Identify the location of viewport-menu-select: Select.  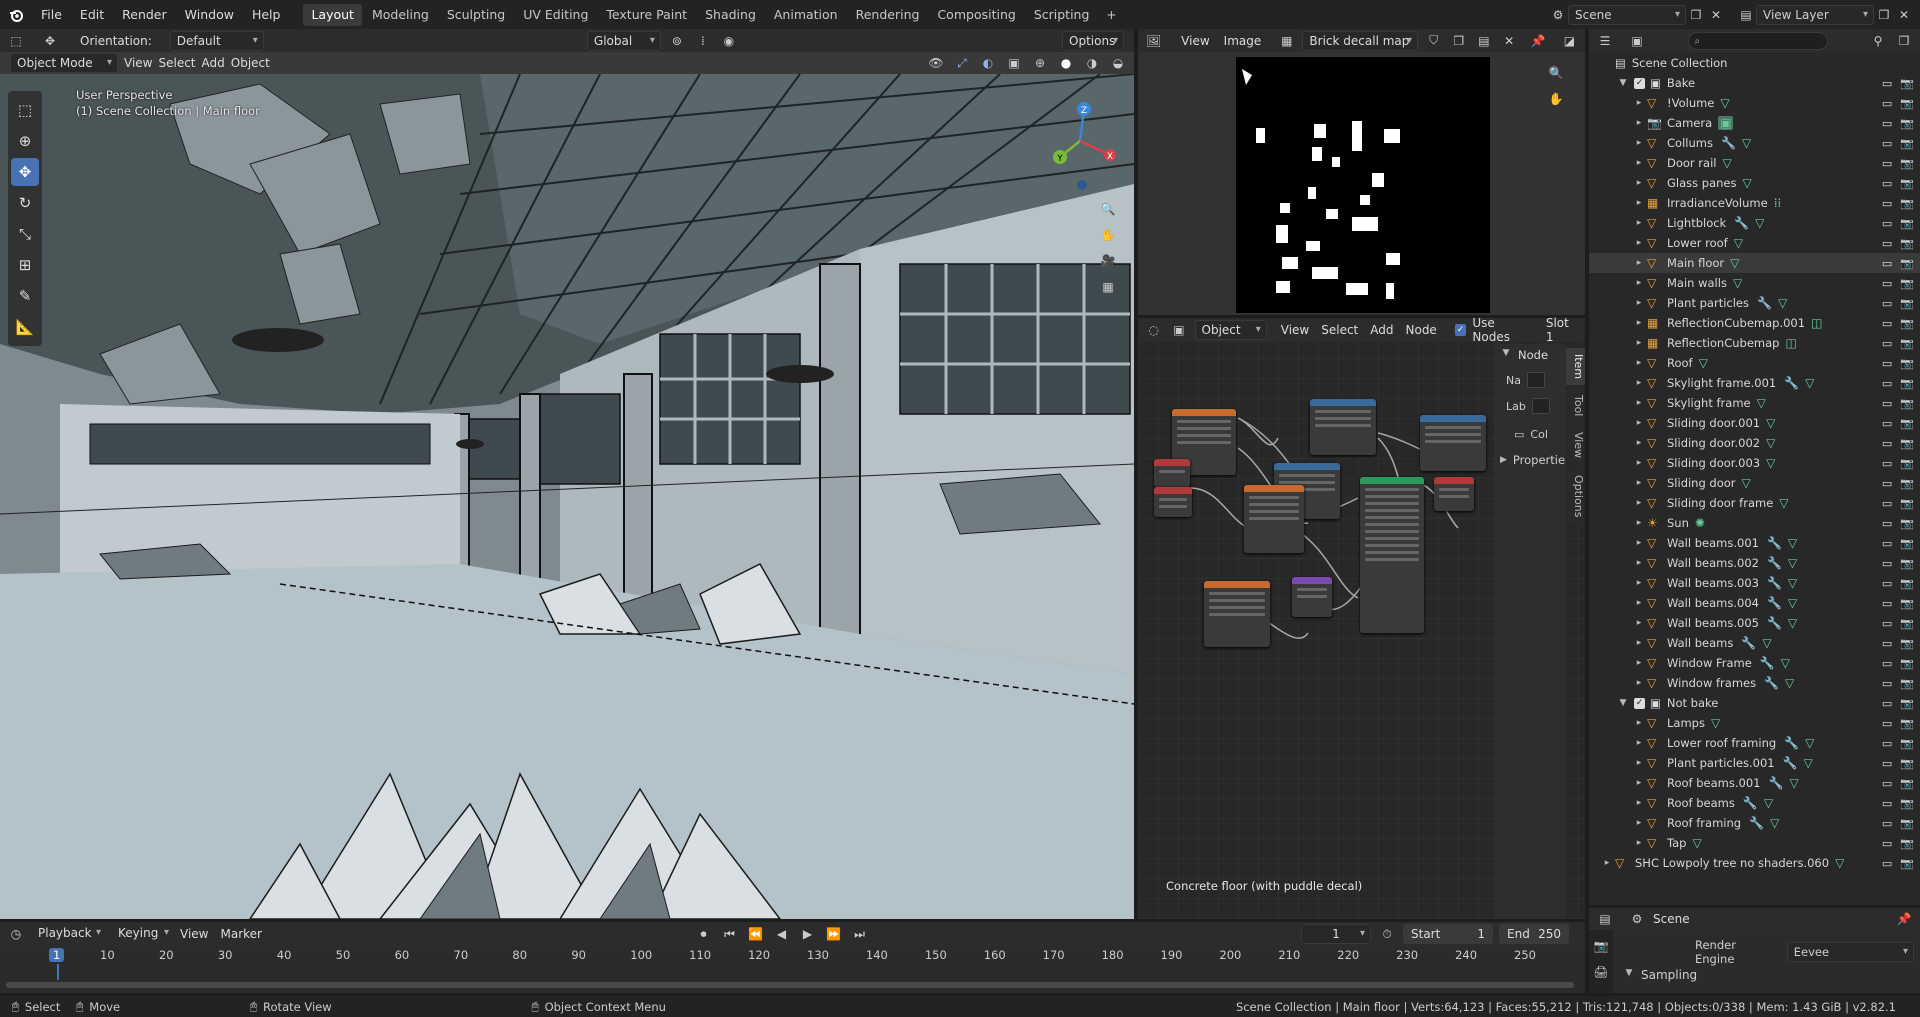
(176, 63).